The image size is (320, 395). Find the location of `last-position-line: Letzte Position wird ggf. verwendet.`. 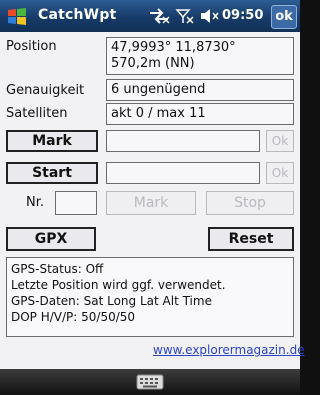

last-position-line: Letzte Position wird ggf. verwendet. is located at coordinates (118, 285).